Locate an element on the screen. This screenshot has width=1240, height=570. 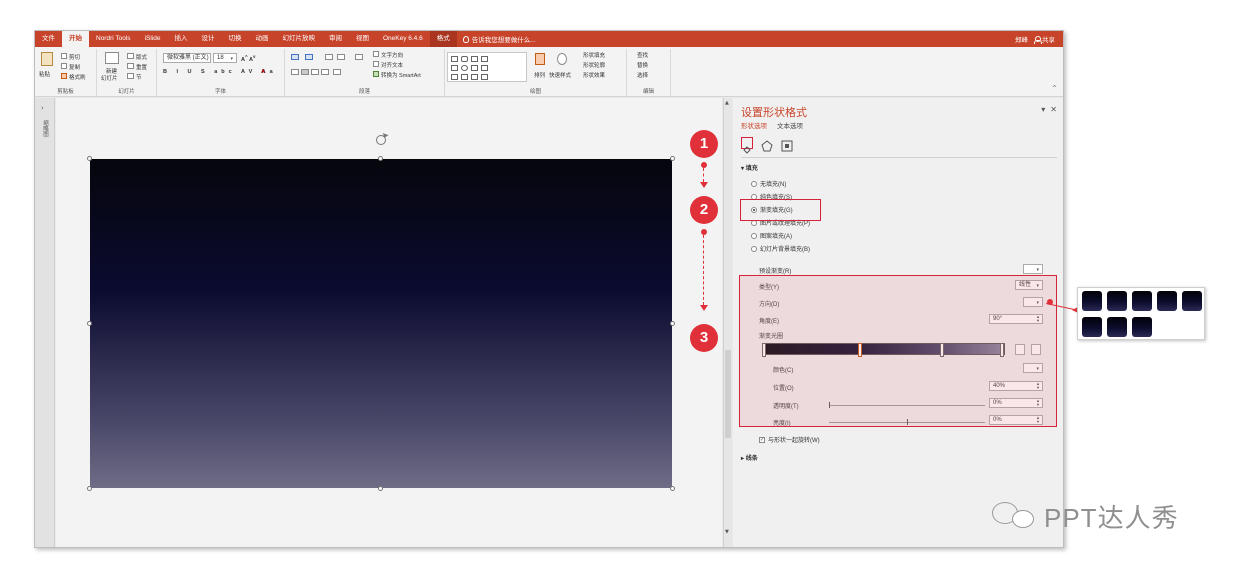
reset-button: 重置 is located at coordinates (141, 67).